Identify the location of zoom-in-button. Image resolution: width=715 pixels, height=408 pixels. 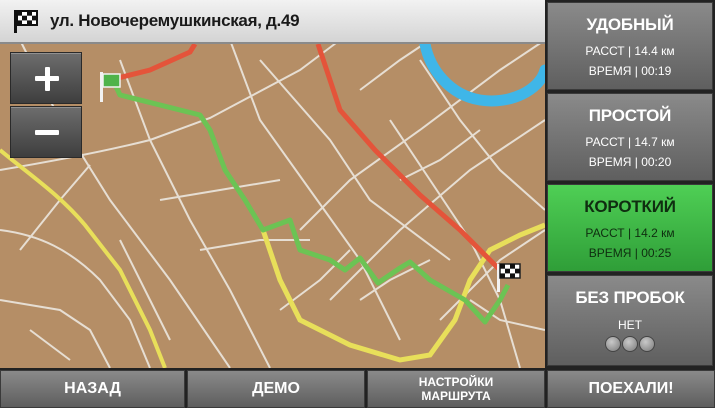
(46, 78).